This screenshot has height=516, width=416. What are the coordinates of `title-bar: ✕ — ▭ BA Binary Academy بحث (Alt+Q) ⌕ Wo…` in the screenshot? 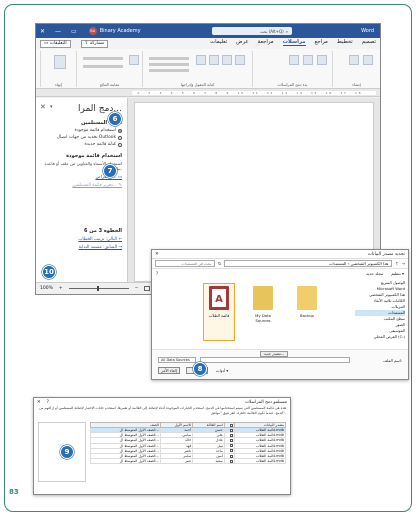 It's located at (208, 31).